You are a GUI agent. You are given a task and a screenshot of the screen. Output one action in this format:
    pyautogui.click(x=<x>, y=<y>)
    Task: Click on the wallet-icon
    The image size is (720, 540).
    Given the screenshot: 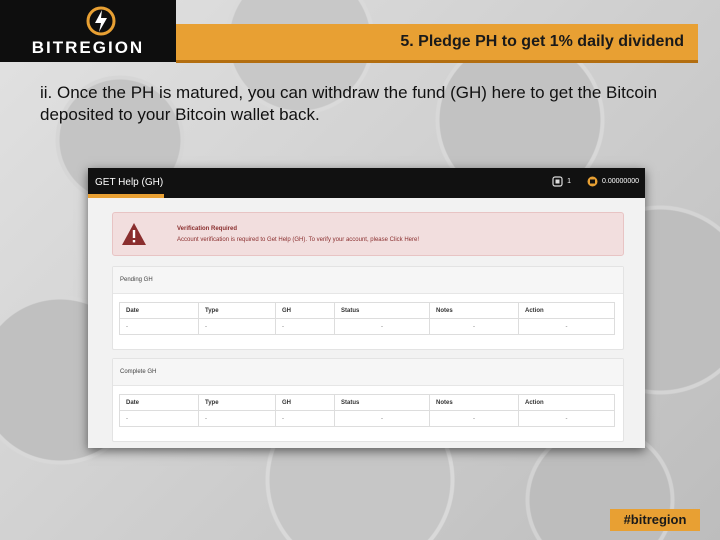 What is the action you would take?
    pyautogui.click(x=592, y=181)
    